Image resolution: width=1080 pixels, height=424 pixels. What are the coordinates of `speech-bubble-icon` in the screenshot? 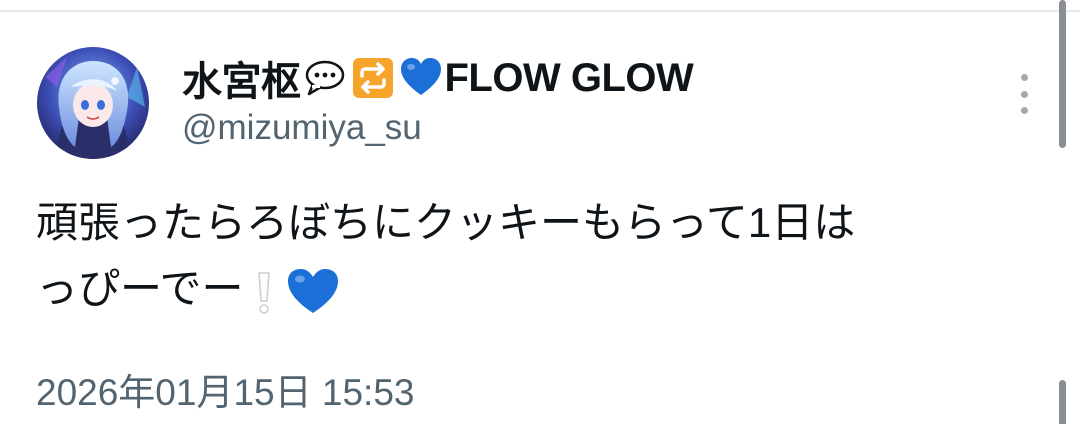 It's located at (325, 78).